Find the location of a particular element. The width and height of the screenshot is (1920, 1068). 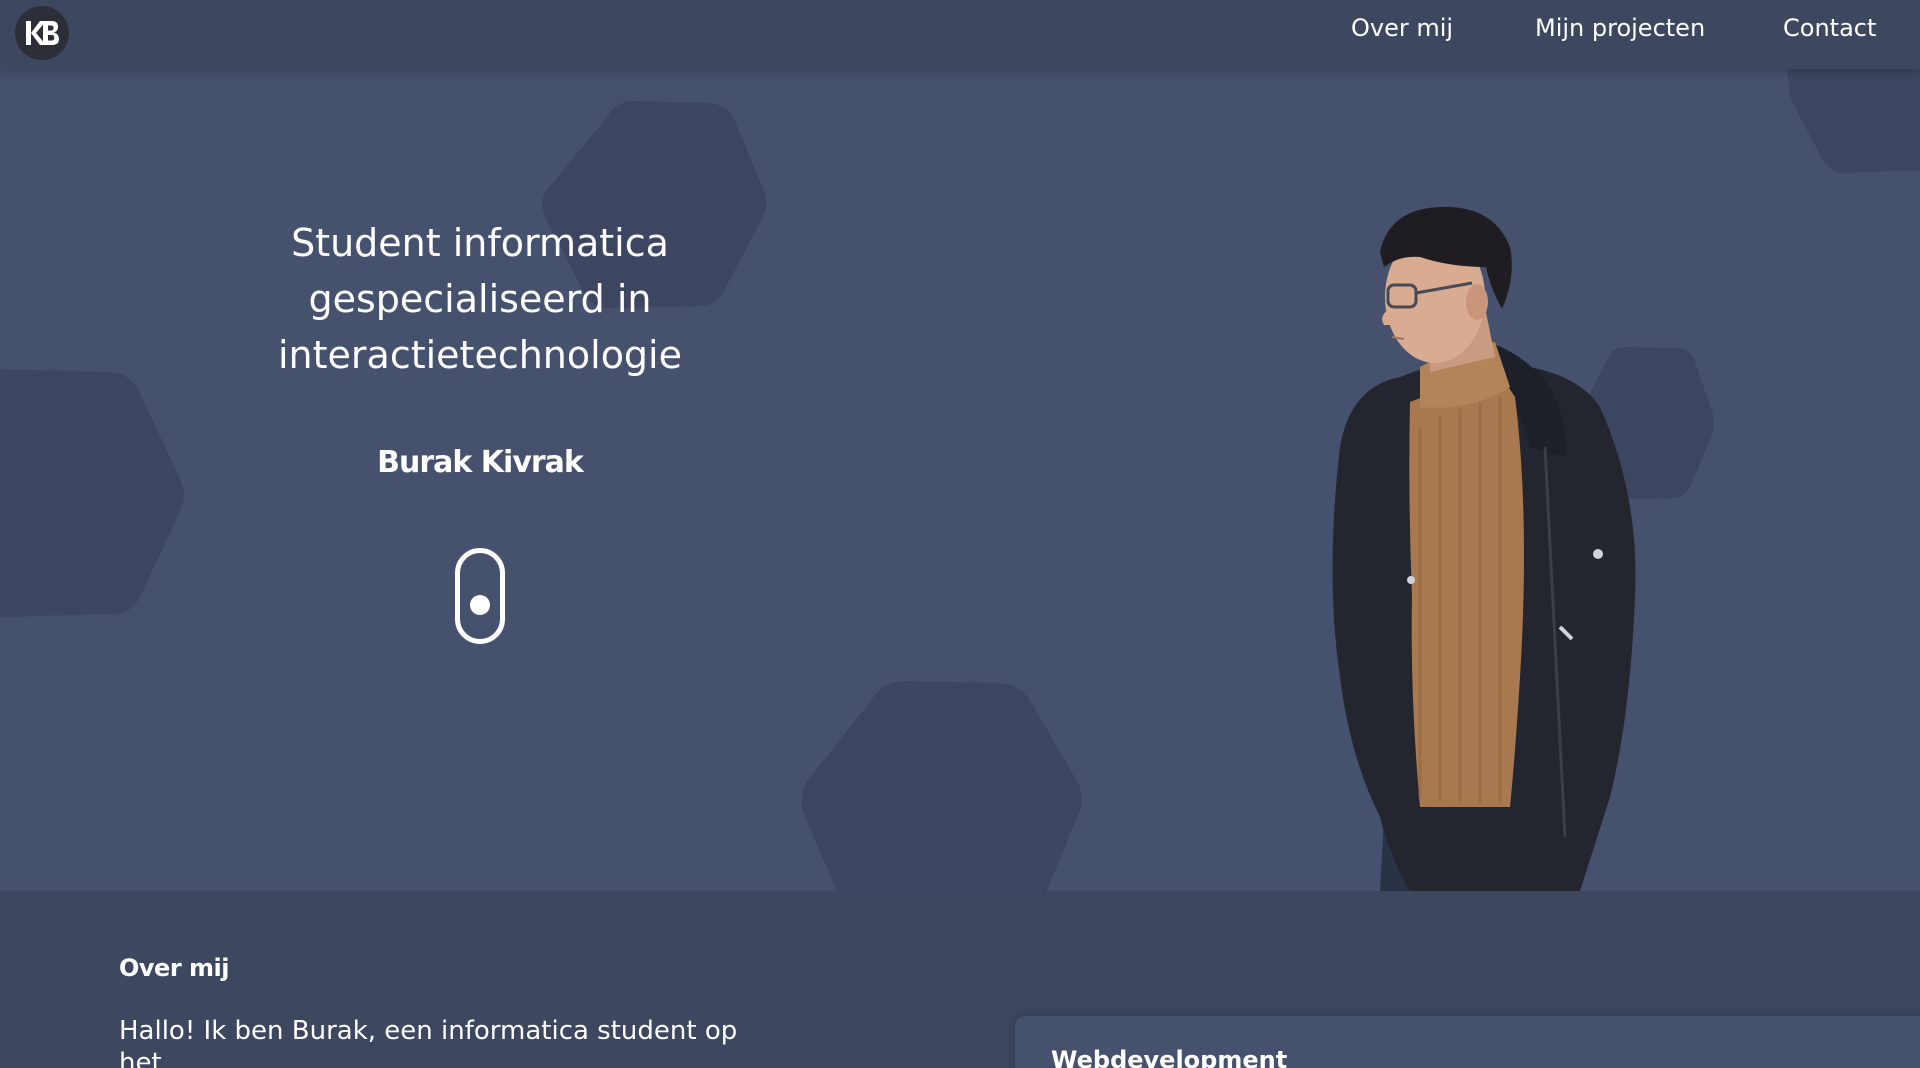

about-heading: Over mij is located at coordinates (174, 968).